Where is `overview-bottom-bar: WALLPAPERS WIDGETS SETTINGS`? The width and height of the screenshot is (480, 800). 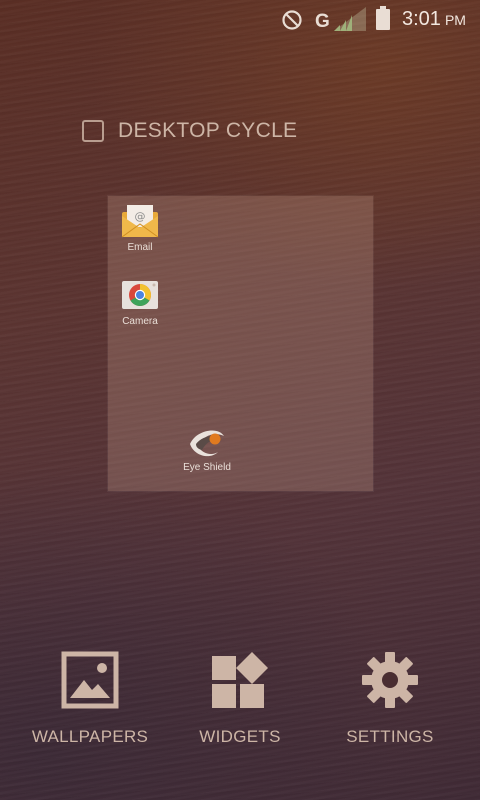
overview-bottom-bar: WALLPAPERS WIDGETS SETTINGS is located at coordinates (240, 700).